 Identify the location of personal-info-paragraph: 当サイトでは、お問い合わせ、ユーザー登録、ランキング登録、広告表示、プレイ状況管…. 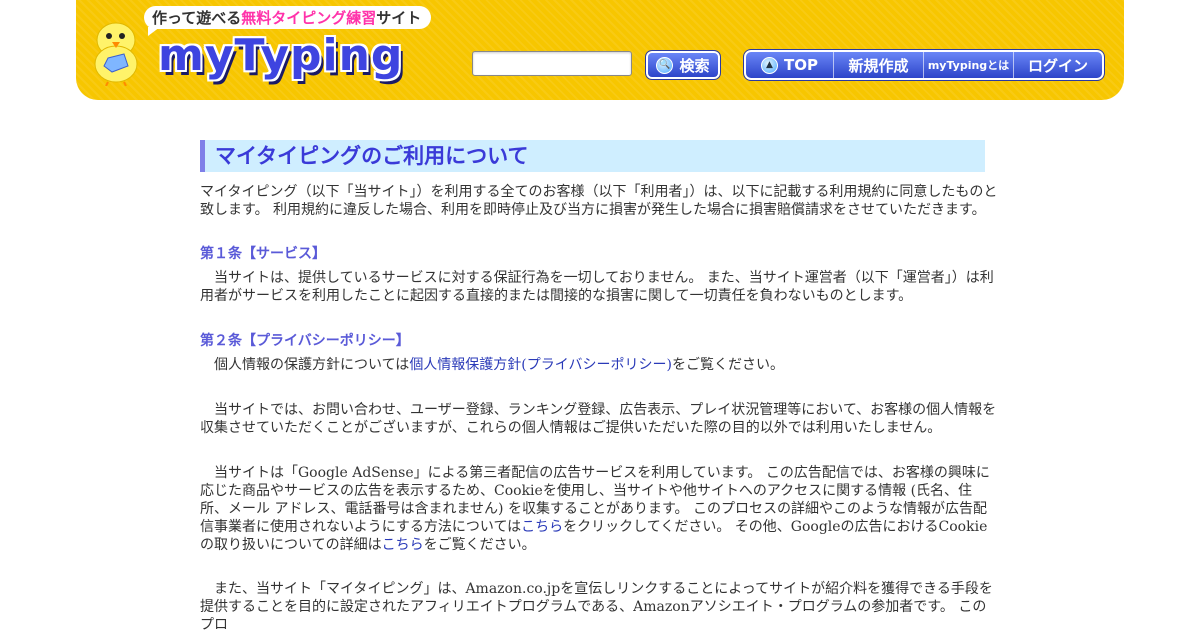
(598, 419).